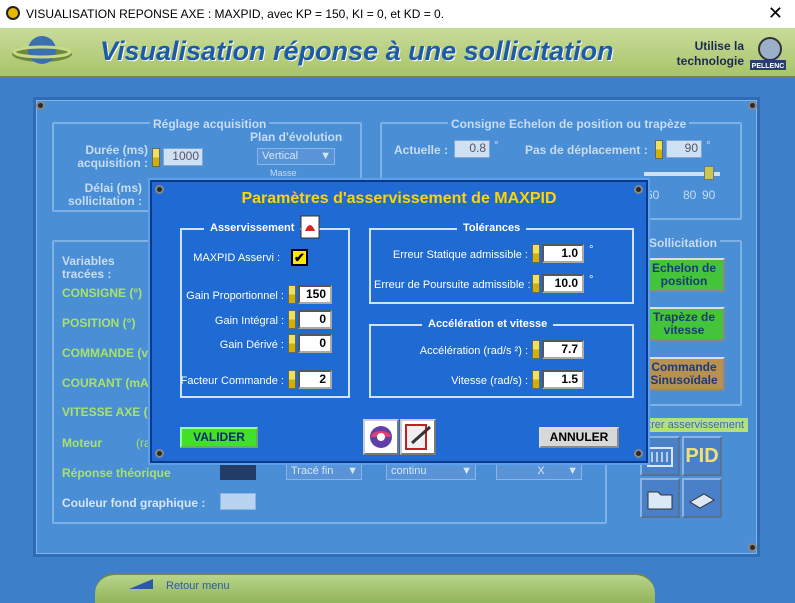 Image resolution: width=795 pixels, height=603 pixels. Describe the element at coordinates (134, 503) in the screenshot. I see `couleur-label: Couleur fond graphique :` at that location.